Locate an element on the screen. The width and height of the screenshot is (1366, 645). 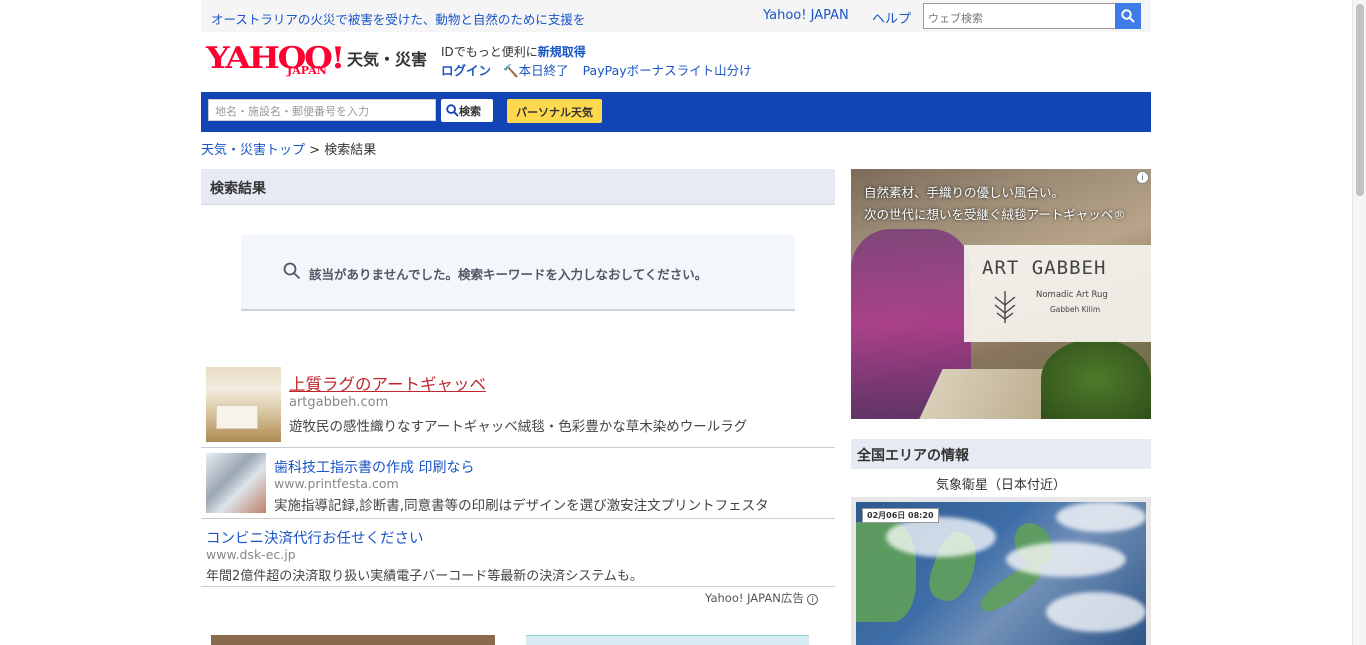
ad-description: 遊牧民の感性織りなすアートギャッベ絨毯・色彩豊かな草木染めウールラグ is located at coordinates (518, 427).